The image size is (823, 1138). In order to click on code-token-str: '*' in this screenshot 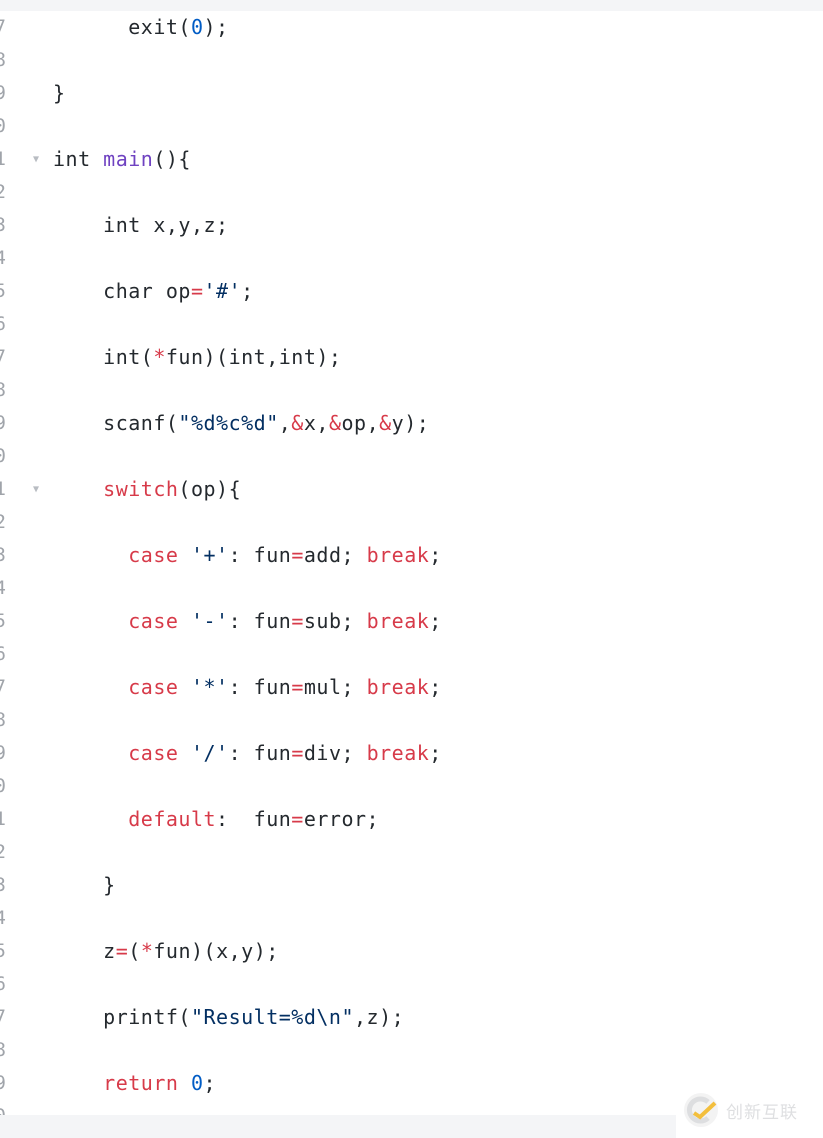, I will do `click(209, 687)`.